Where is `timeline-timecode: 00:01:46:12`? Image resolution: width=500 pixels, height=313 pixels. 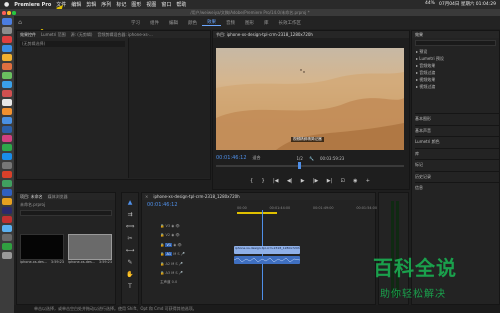
timeline-timecode: 00:01:46:12 is located at coordinates (162, 205).